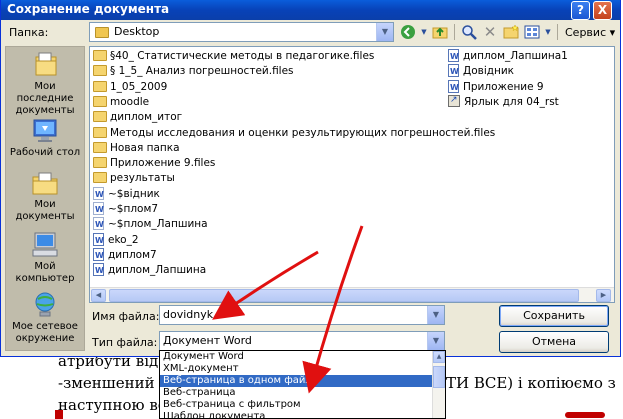 This screenshot has height=419, width=623. Describe the element at coordinates (139, 86) in the screenshot. I see `file-name: 1_05_2009` at that location.